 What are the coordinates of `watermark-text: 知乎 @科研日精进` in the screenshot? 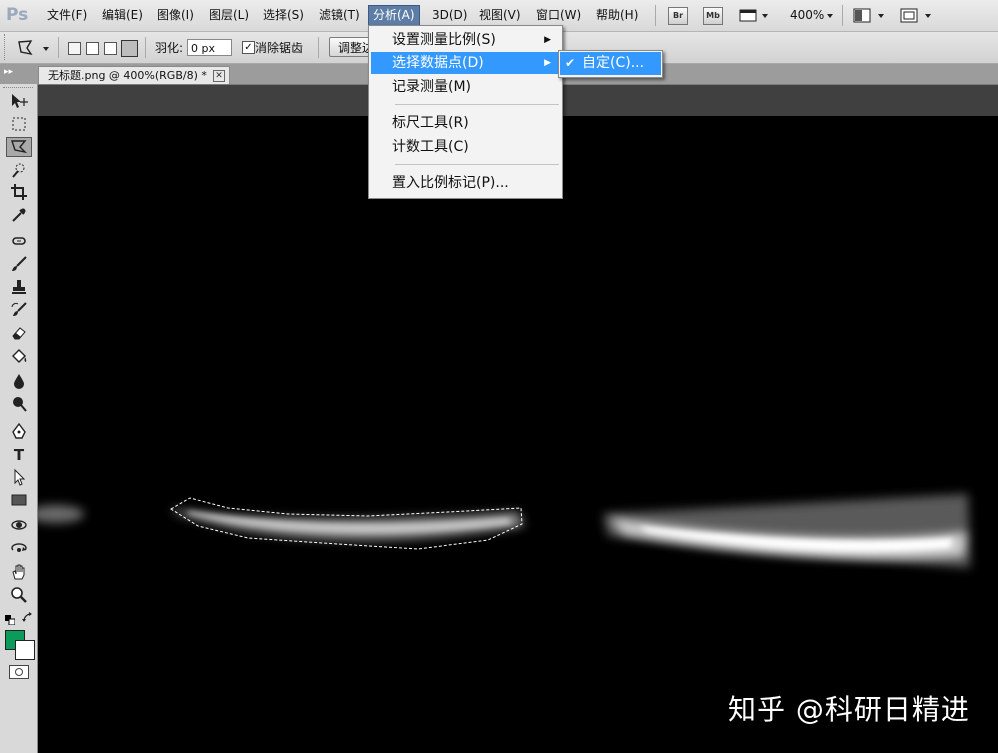 It's located at (849, 709).